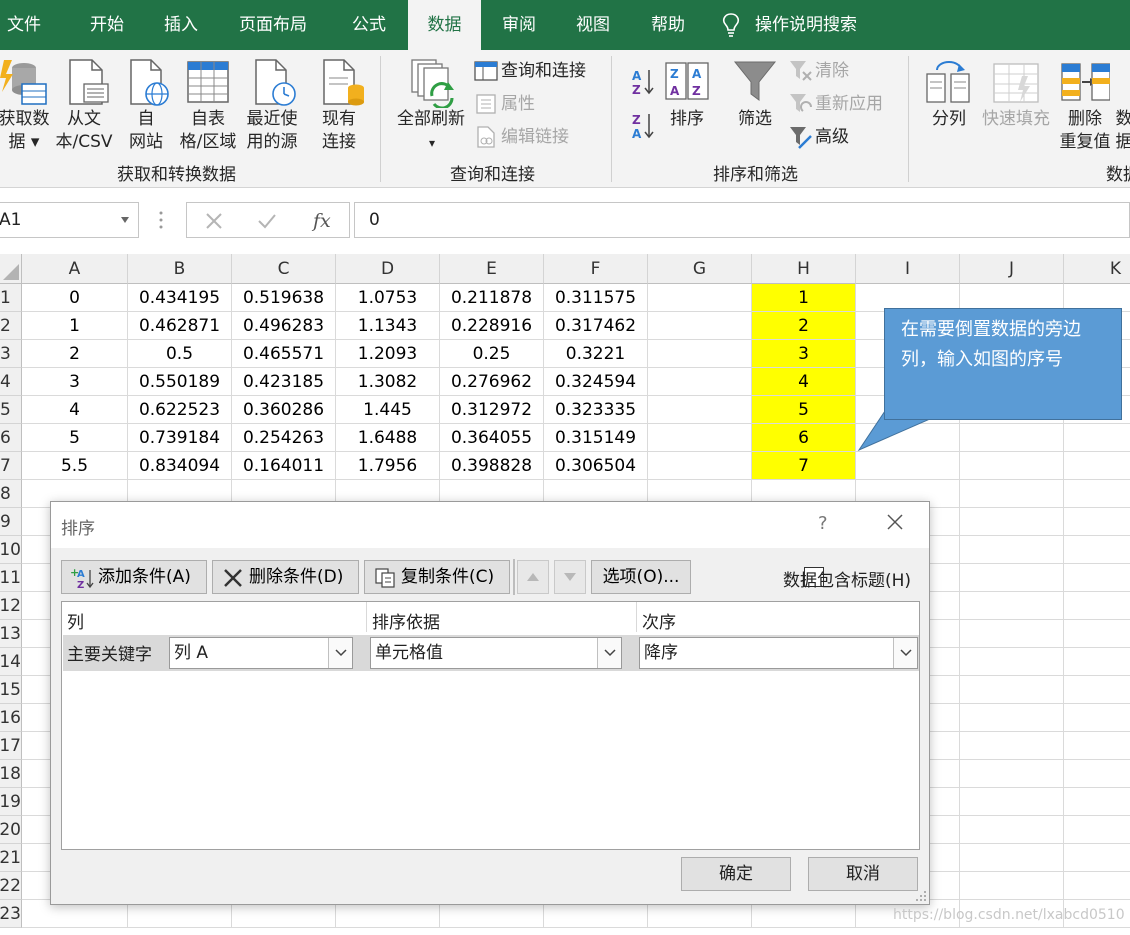 Image resolution: width=1130 pixels, height=935 pixels. I want to click on tell-me-search: 操作说明搜索, so click(806, 25).